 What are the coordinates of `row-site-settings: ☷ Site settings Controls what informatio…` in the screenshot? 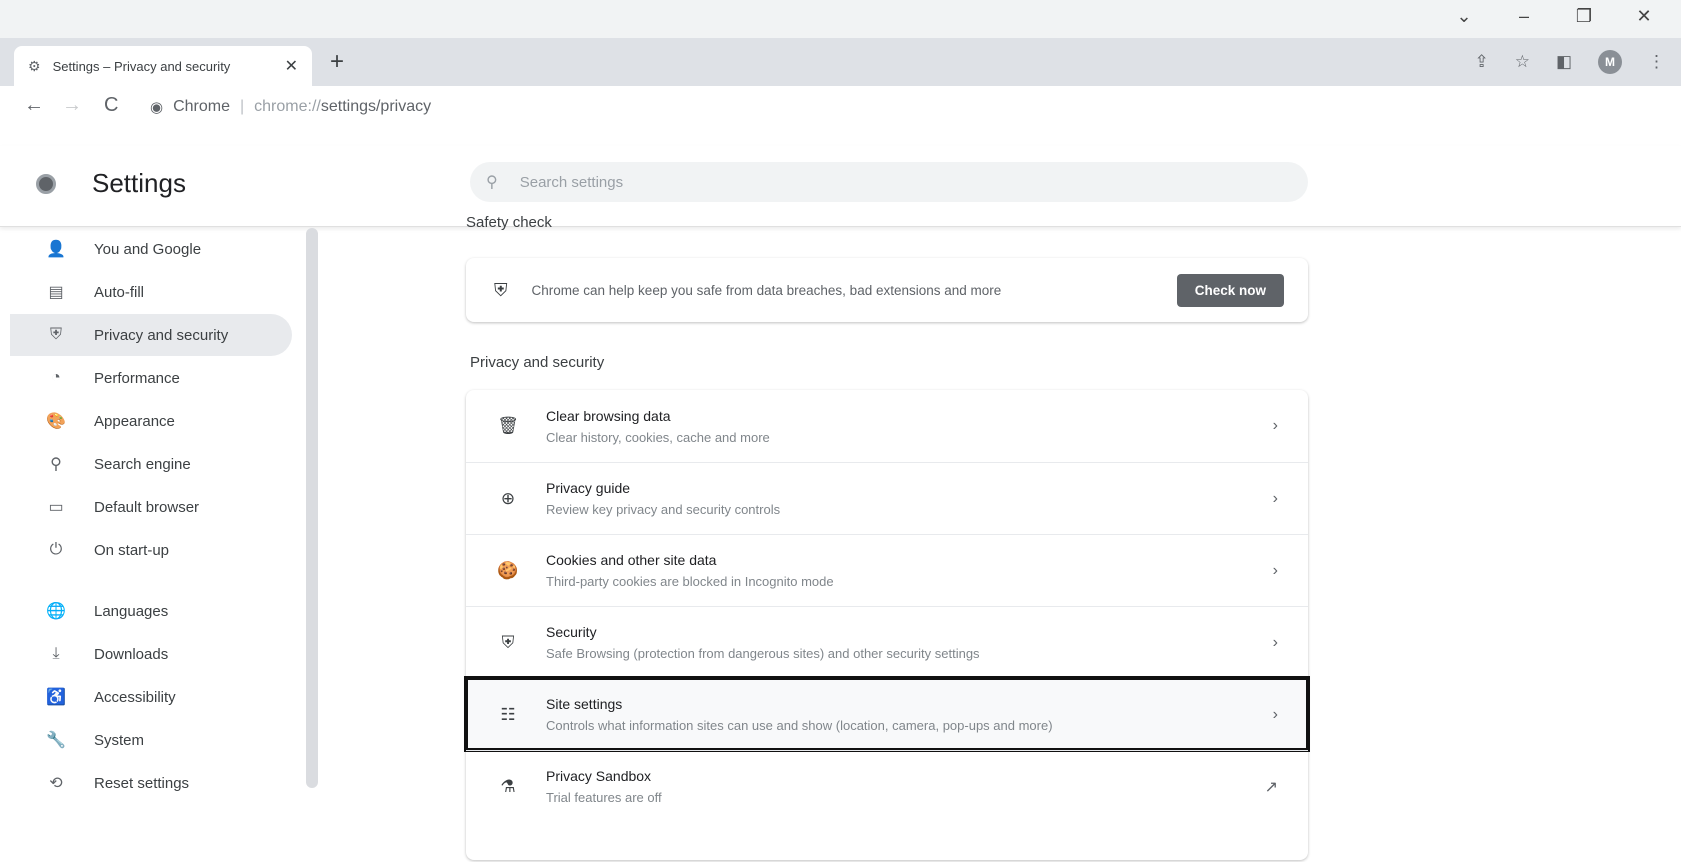 It's located at (887, 714).